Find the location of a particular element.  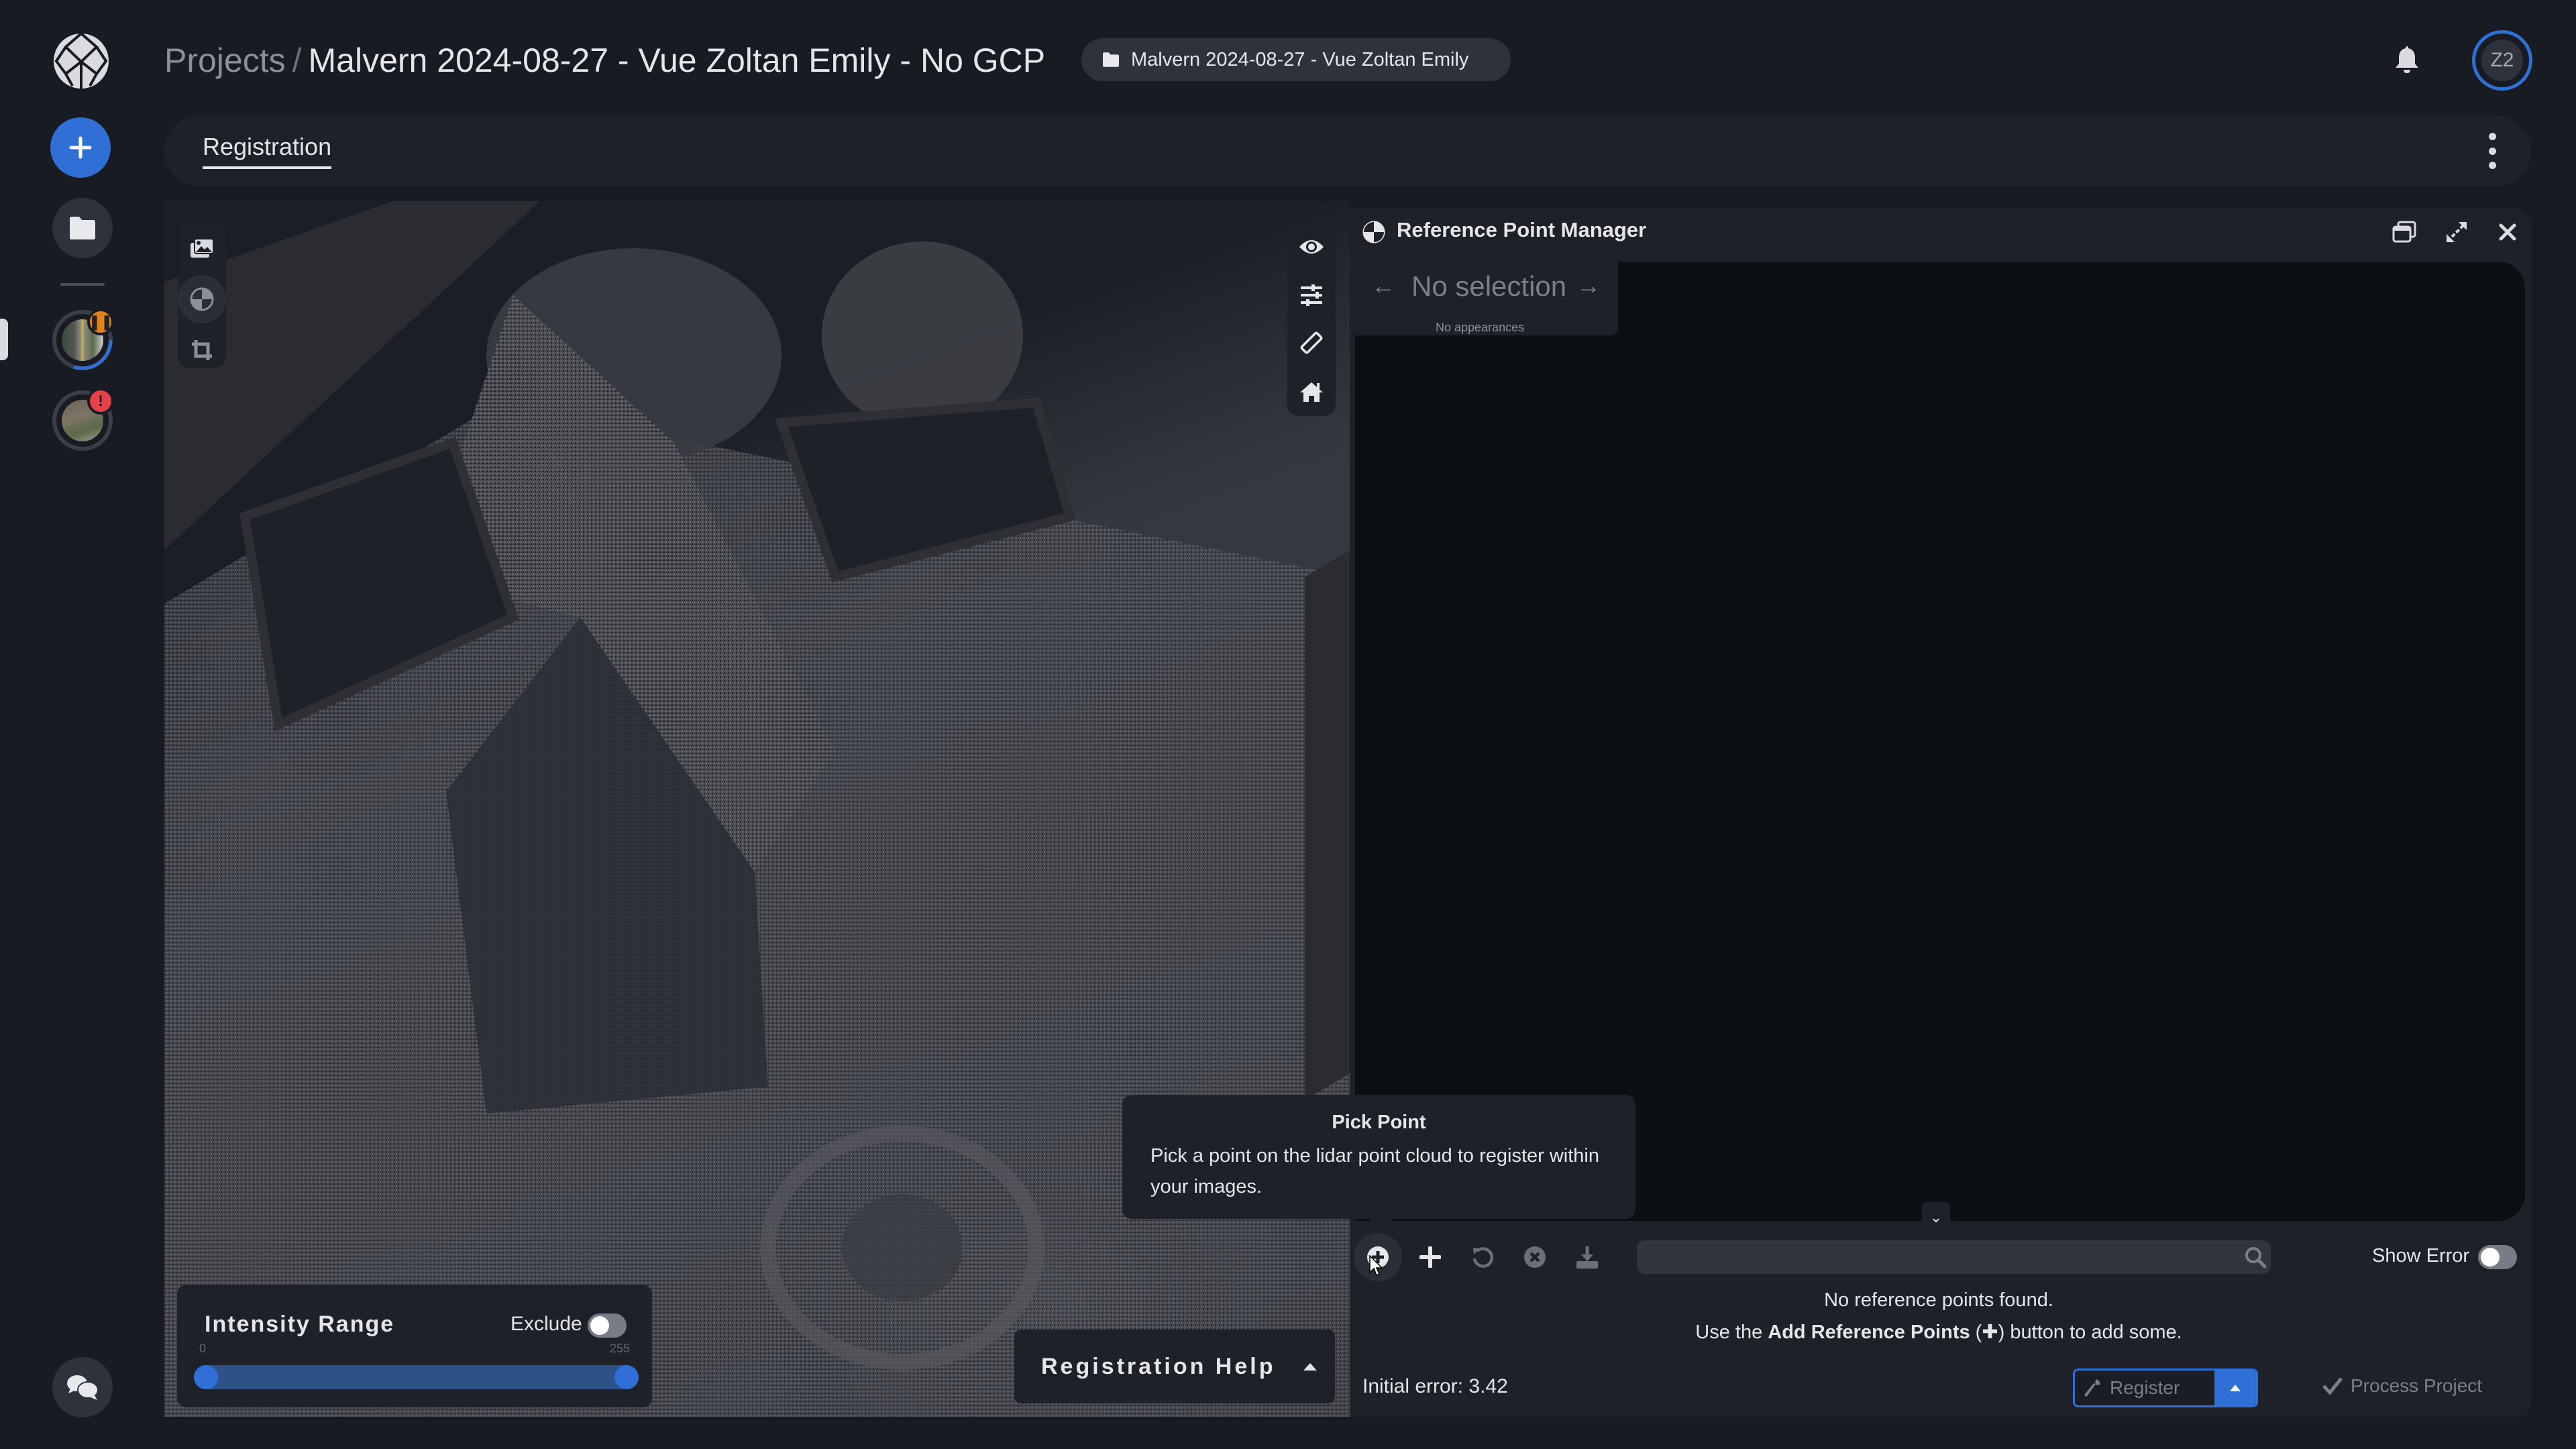

folder-chip-label: Malvern 2024-08-27 - Vue Zoltan Emily is located at coordinates (1300, 59).